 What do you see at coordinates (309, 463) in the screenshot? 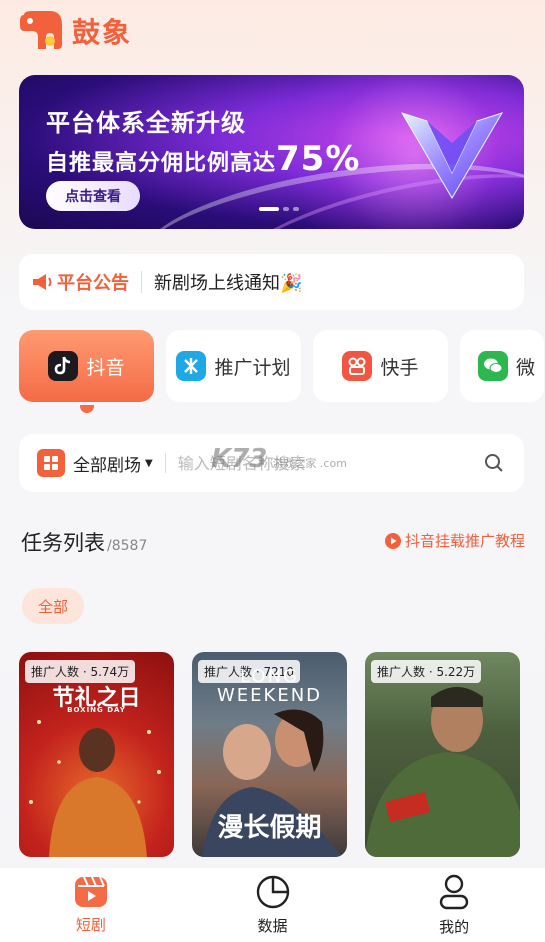
I see `watermark-subtext: 游戏之家 .com` at bounding box center [309, 463].